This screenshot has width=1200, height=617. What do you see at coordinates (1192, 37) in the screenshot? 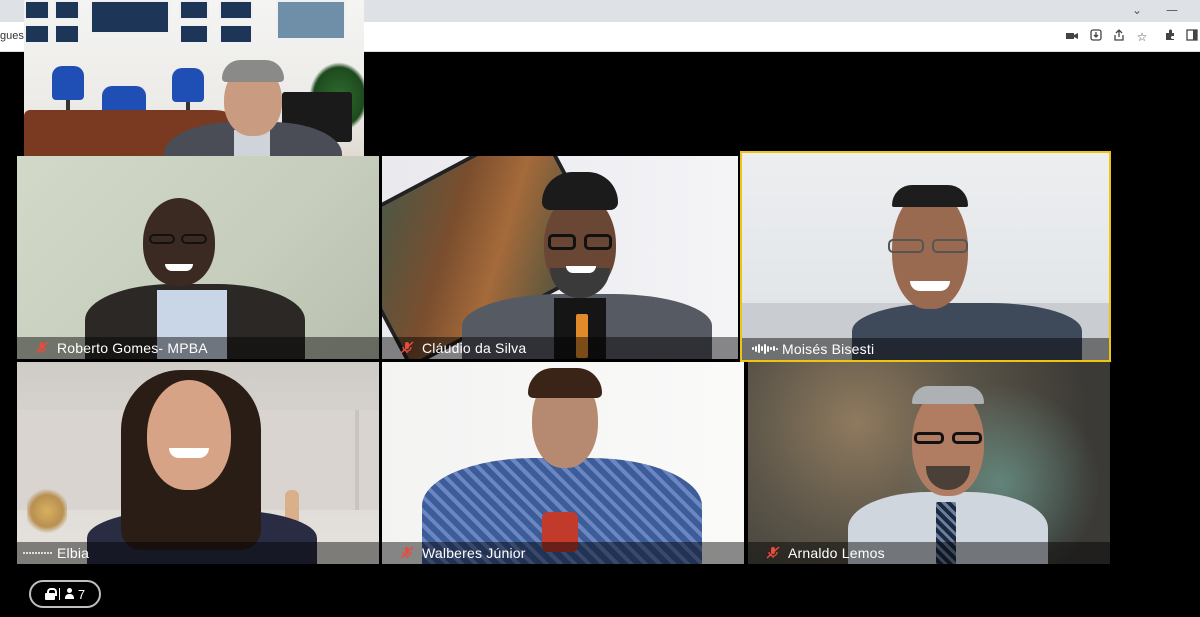
I see `side-panel-icon` at bounding box center [1192, 37].